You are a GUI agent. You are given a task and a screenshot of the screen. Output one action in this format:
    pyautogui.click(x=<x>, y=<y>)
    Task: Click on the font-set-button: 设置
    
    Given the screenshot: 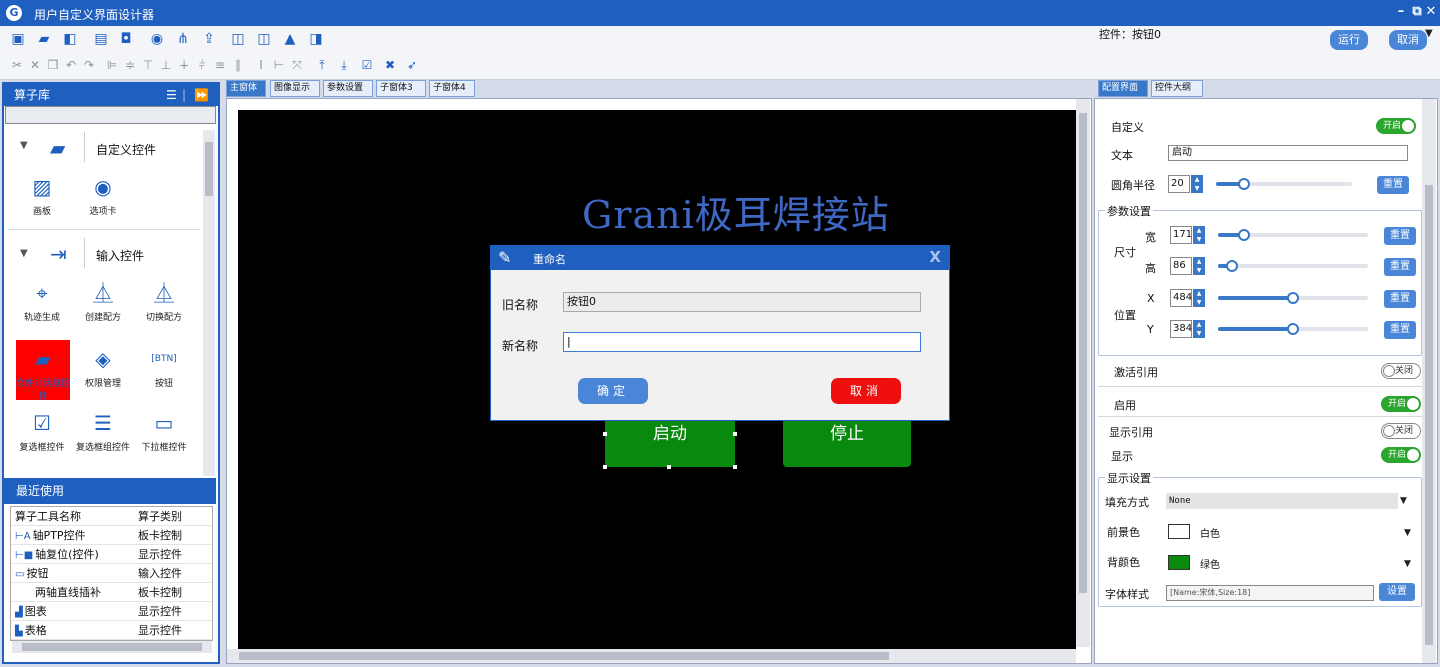 What is the action you would take?
    pyautogui.click(x=1397, y=592)
    